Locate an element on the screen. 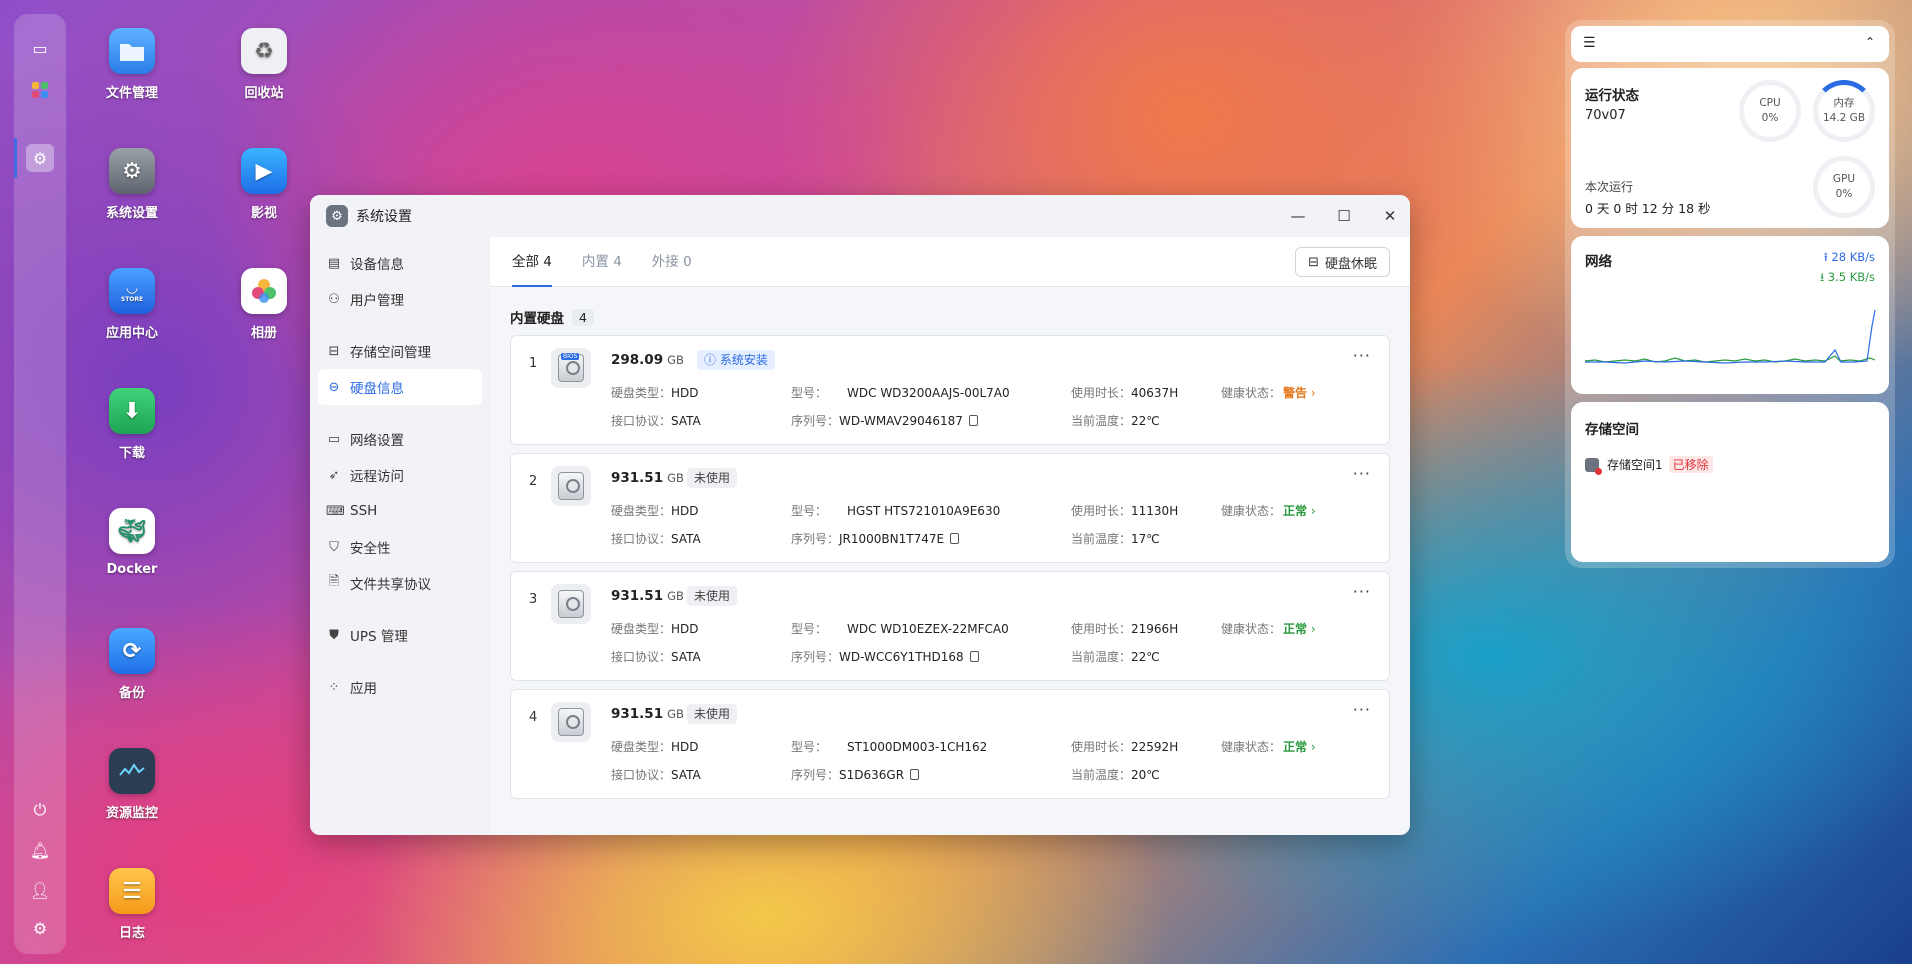 This screenshot has height=964, width=1912. tab-count: 4 is located at coordinates (547, 262).